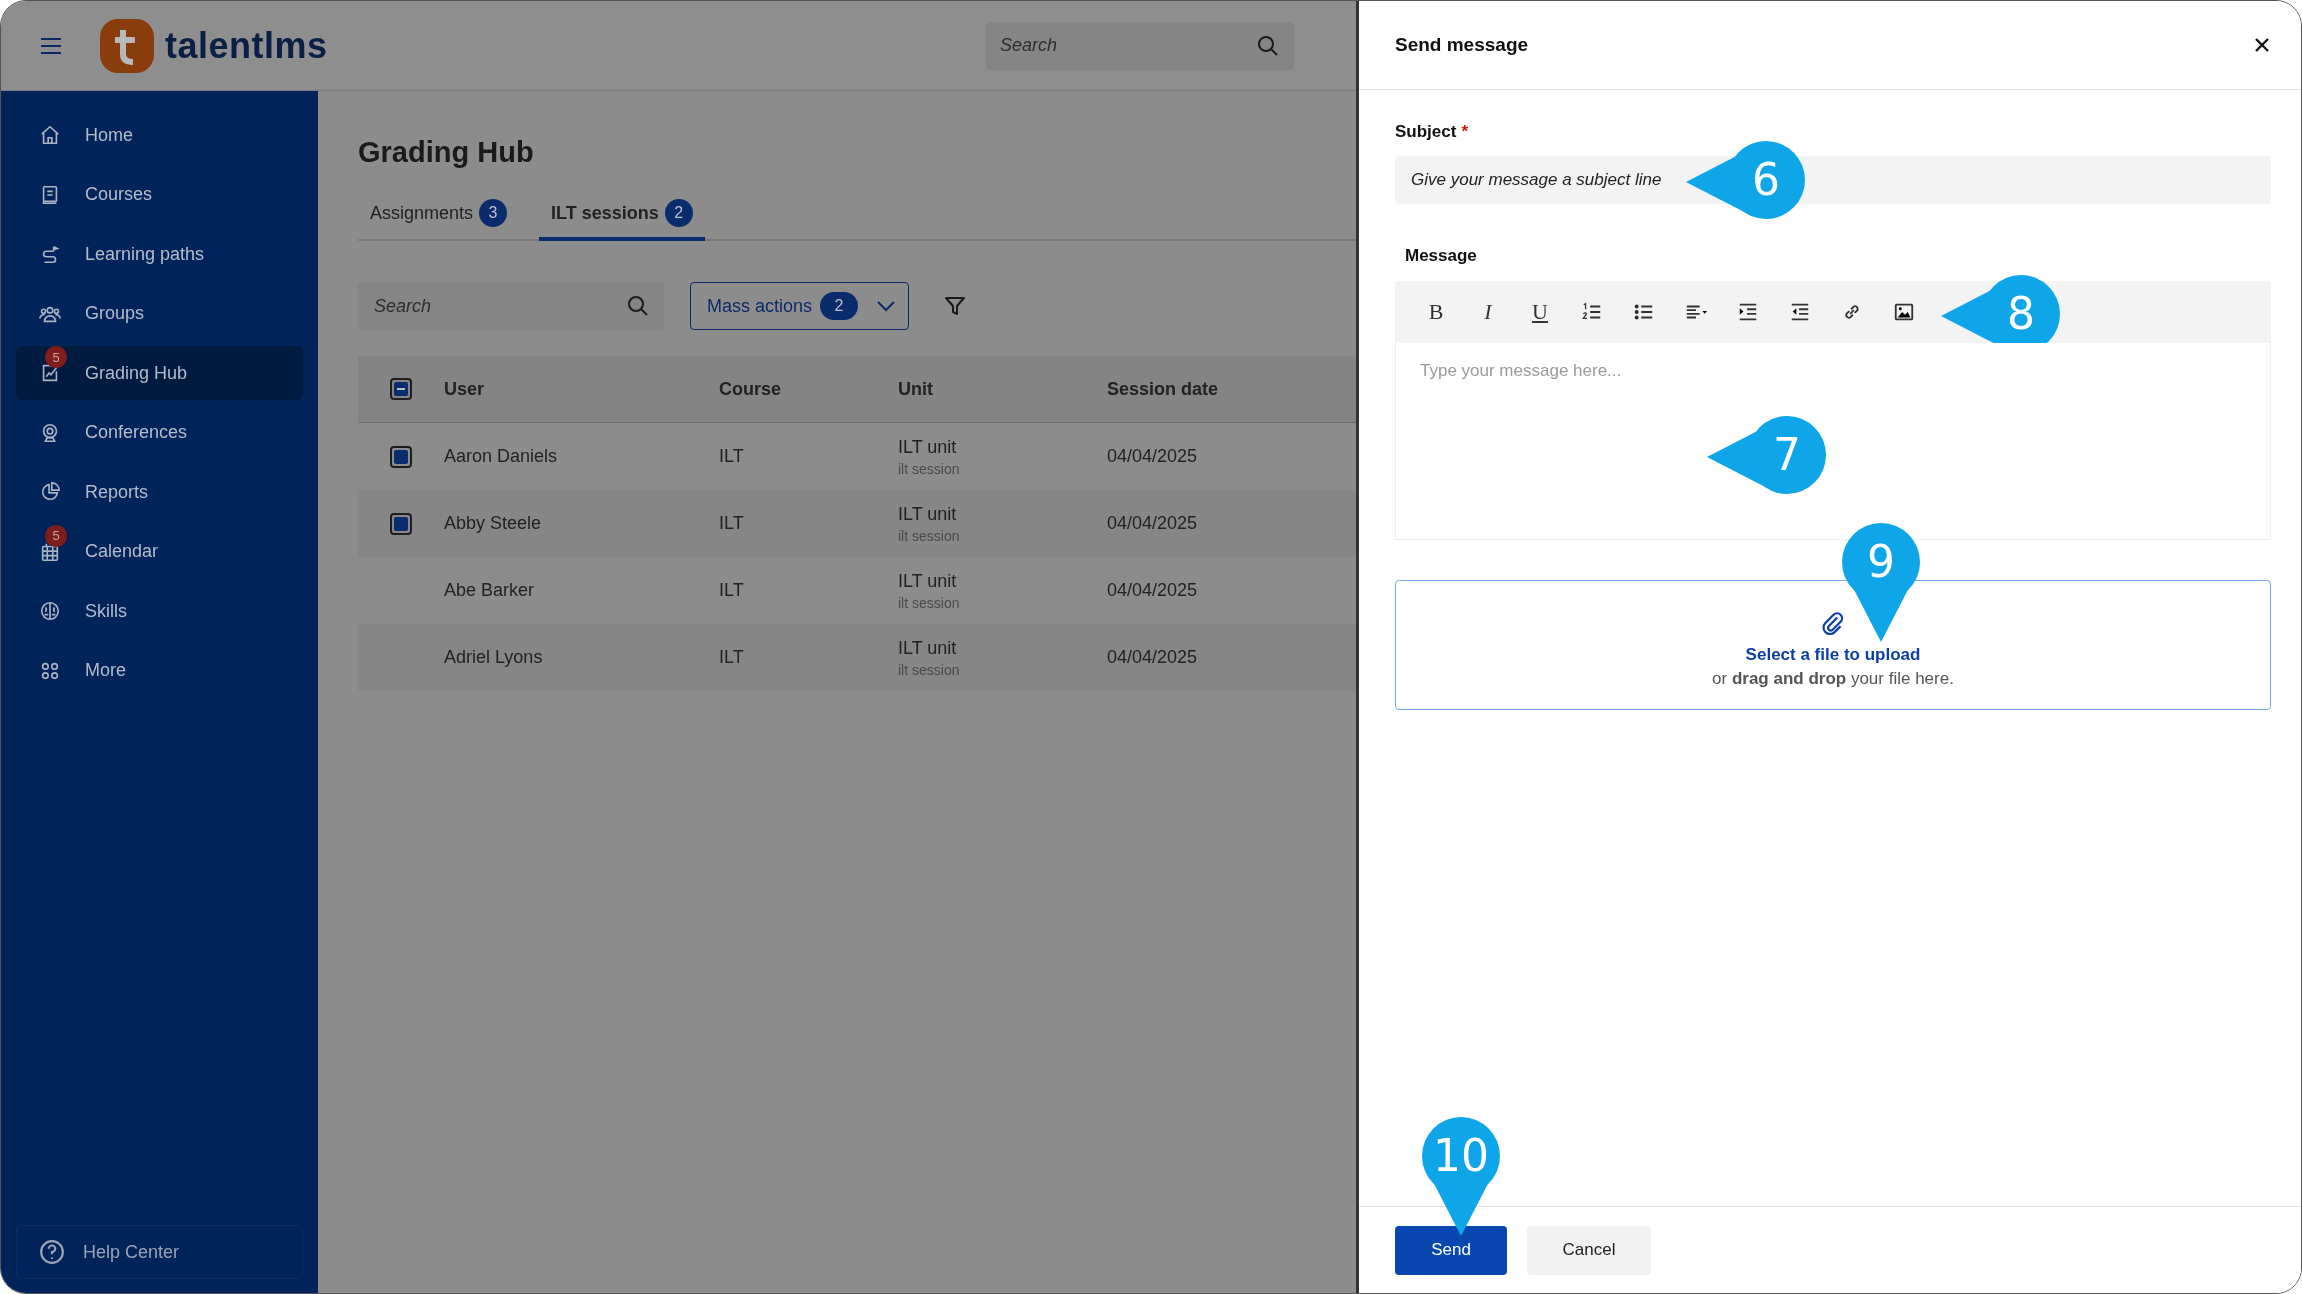 The height and width of the screenshot is (1294, 2302). What do you see at coordinates (1441, 256) in the screenshot?
I see `message-label: Message` at bounding box center [1441, 256].